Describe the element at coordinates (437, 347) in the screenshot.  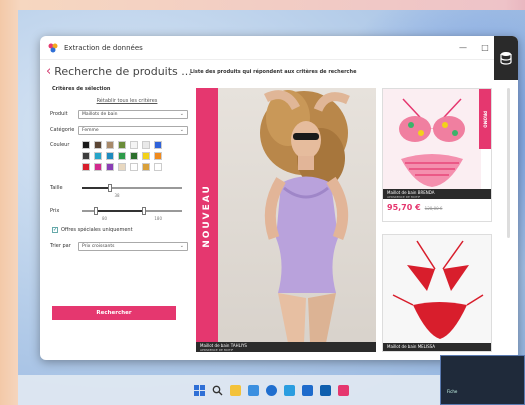
I see `card-caption: Maillot de bain MELISSA` at that location.